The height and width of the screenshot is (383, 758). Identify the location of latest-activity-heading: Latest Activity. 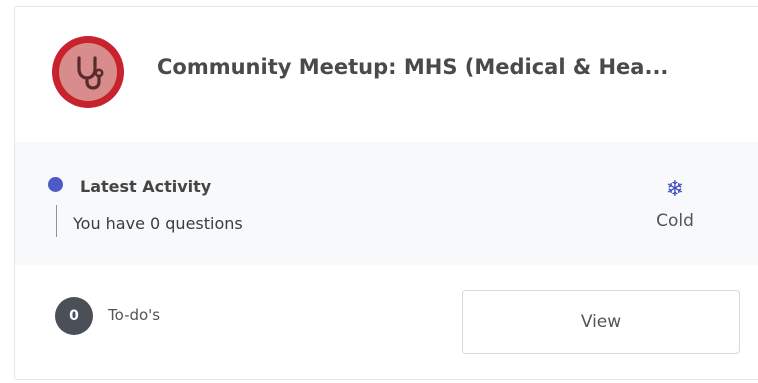
(146, 186).